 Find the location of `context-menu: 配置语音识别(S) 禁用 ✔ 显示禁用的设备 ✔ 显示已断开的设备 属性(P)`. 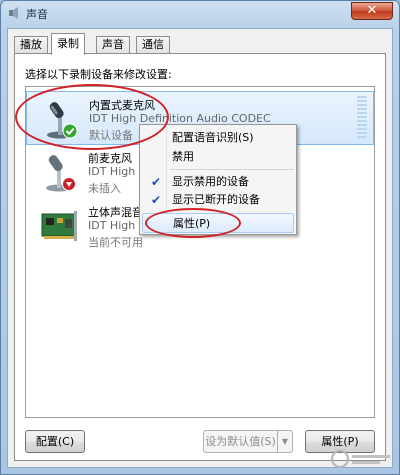

context-menu: 配置语音识别(S) 禁用 ✔ 显示禁用的设备 ✔ 显示已断开的设备 属性(P) is located at coordinates (218, 179).